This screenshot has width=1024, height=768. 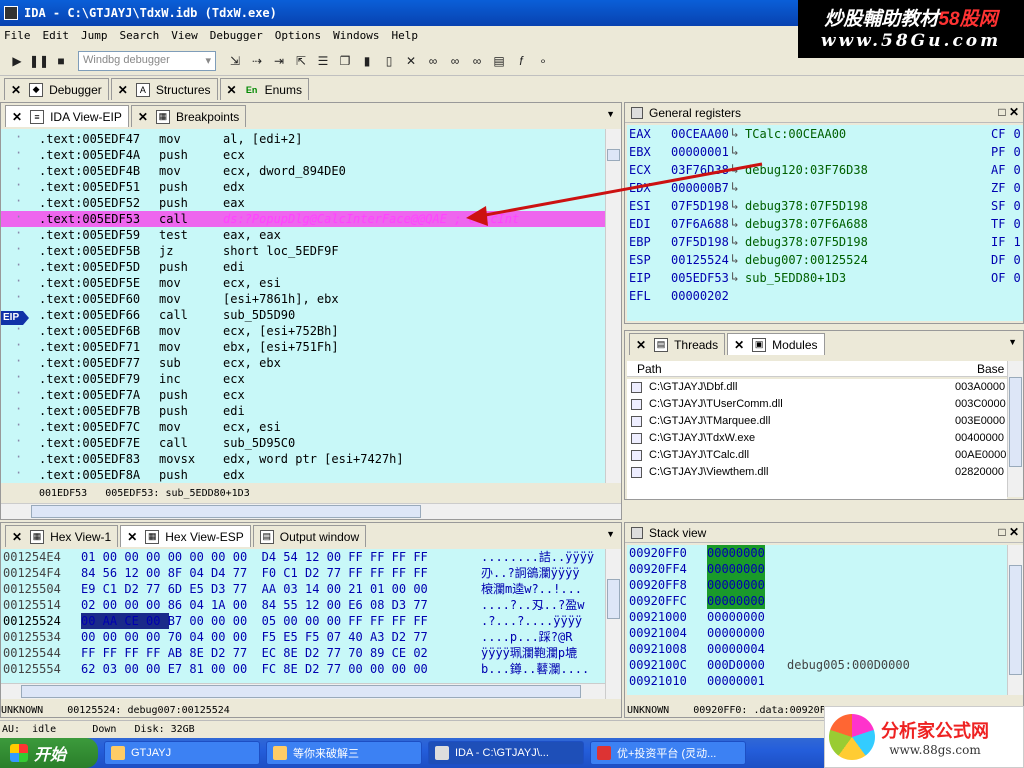 What do you see at coordinates (303, 442) in the screenshot?
I see `disasm-line: · .text:005EDF7E call sub_5D95C0` at bounding box center [303, 442].